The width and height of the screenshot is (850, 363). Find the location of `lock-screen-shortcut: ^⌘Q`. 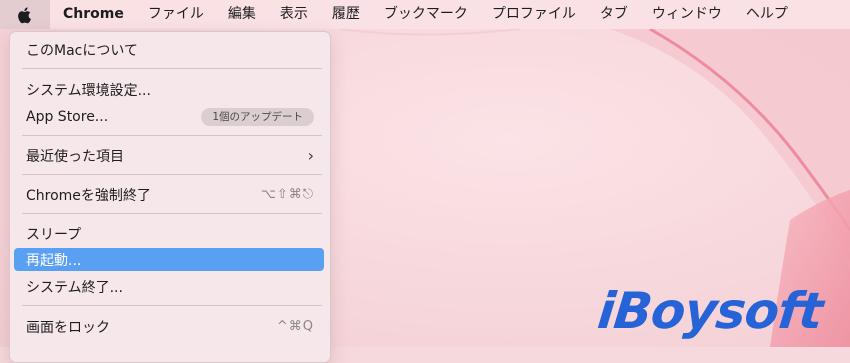

lock-screen-shortcut: ^⌘Q is located at coordinates (295, 326).